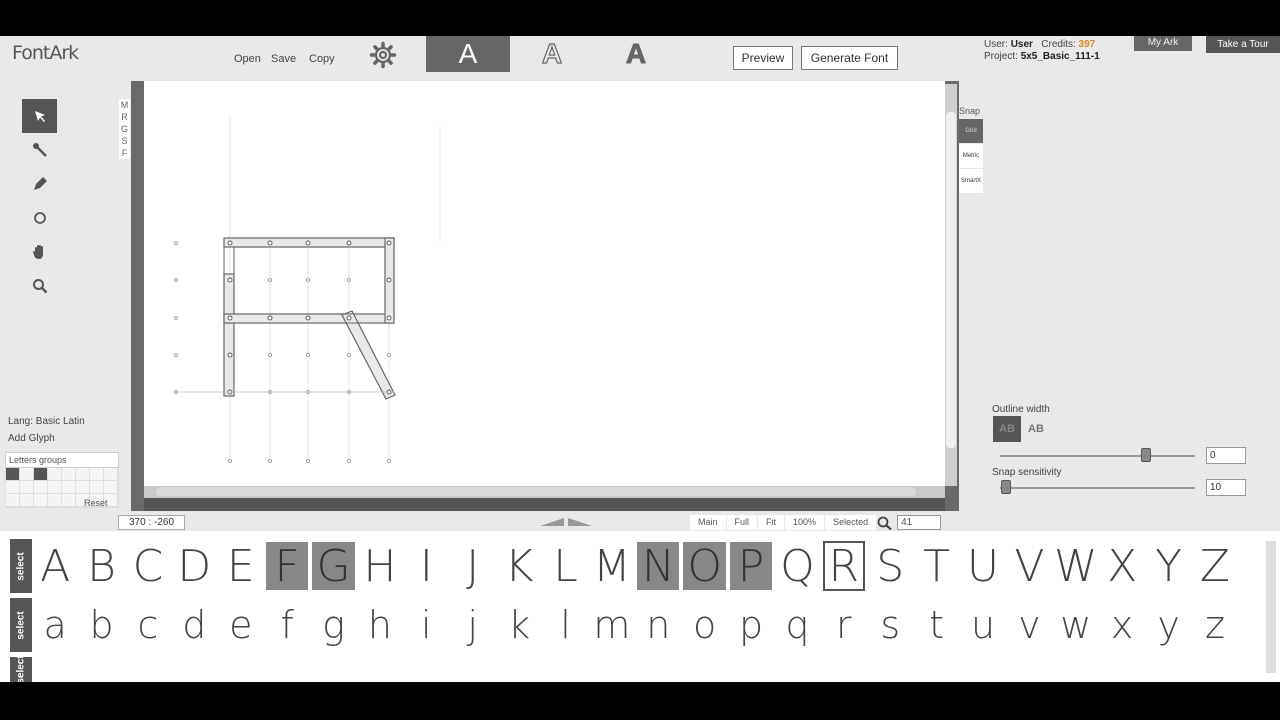 This screenshot has height=720, width=1280. Describe the element at coordinates (708, 522) in the screenshot. I see `zoom-main-button: Main` at that location.